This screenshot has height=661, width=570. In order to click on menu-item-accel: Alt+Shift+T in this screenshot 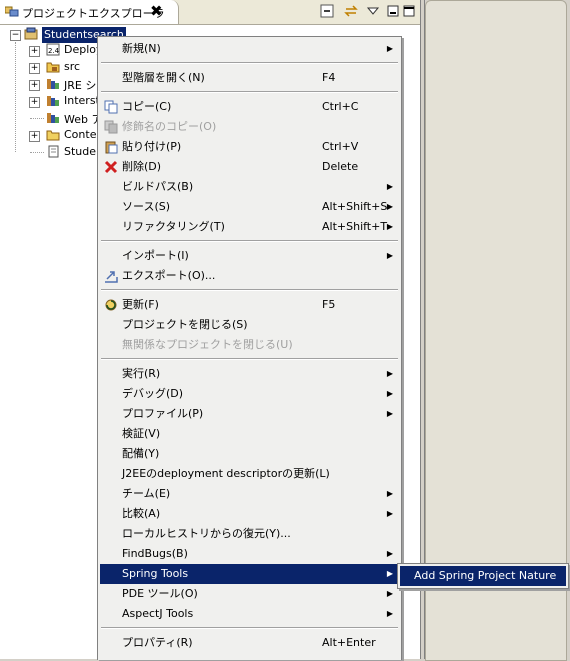, I will do `click(355, 226)`.